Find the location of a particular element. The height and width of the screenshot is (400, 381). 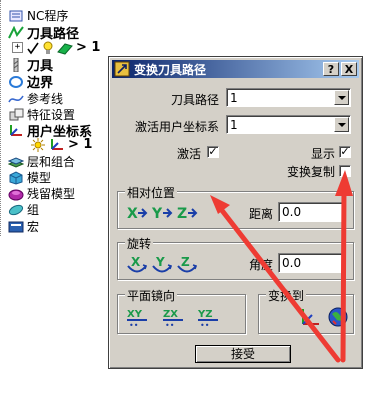

active-workplane-select-value: 1 is located at coordinates (234, 125).